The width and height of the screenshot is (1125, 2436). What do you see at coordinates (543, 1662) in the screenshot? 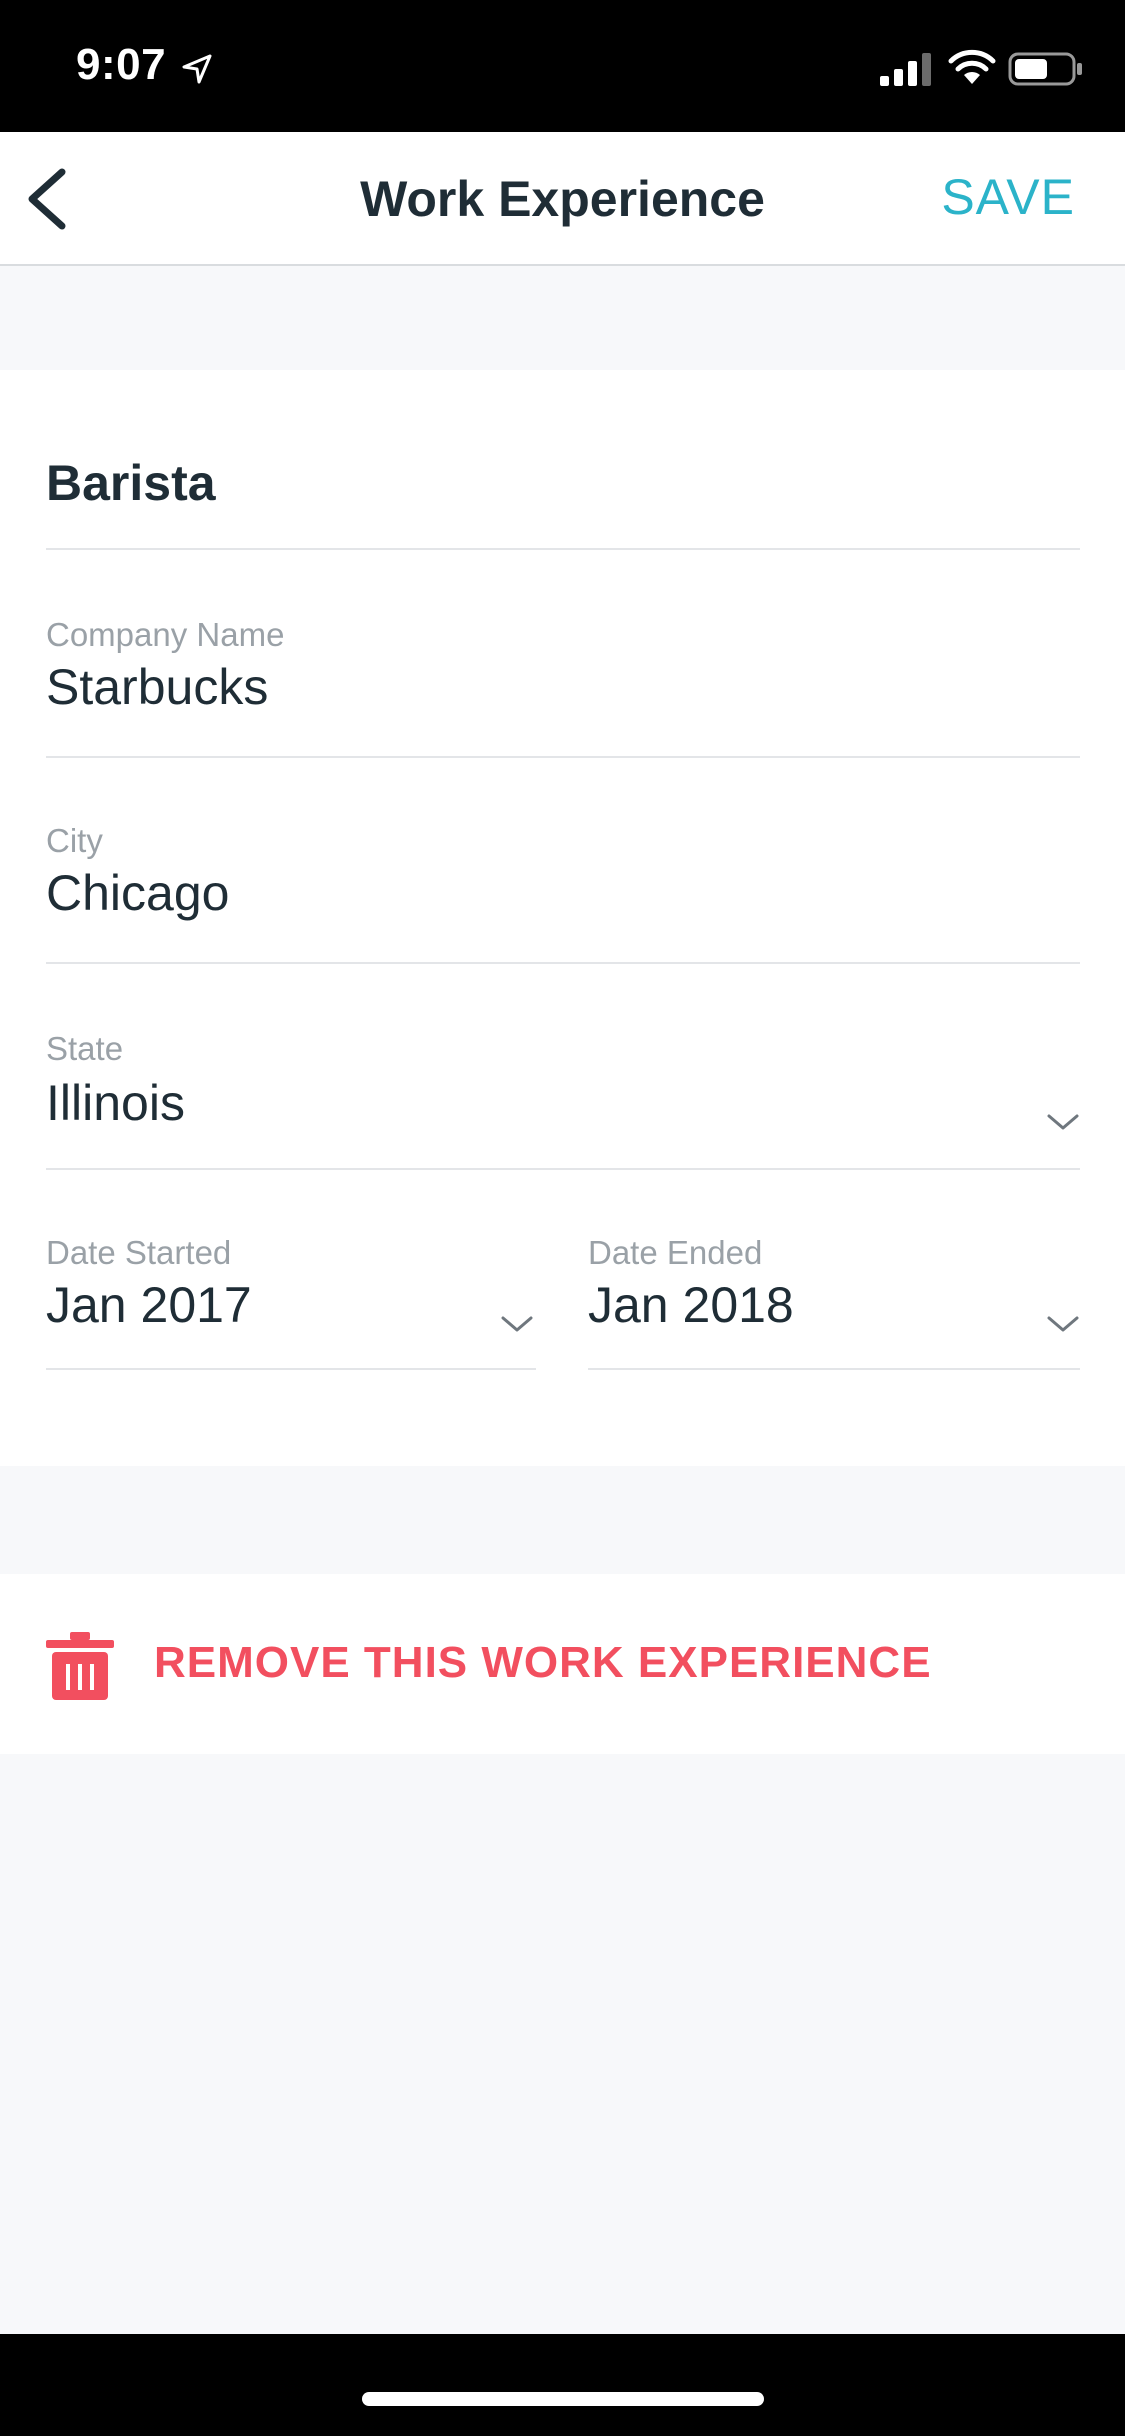
I see `remove-label: REMOVE THIS WORK EXPERIENCE` at bounding box center [543, 1662].